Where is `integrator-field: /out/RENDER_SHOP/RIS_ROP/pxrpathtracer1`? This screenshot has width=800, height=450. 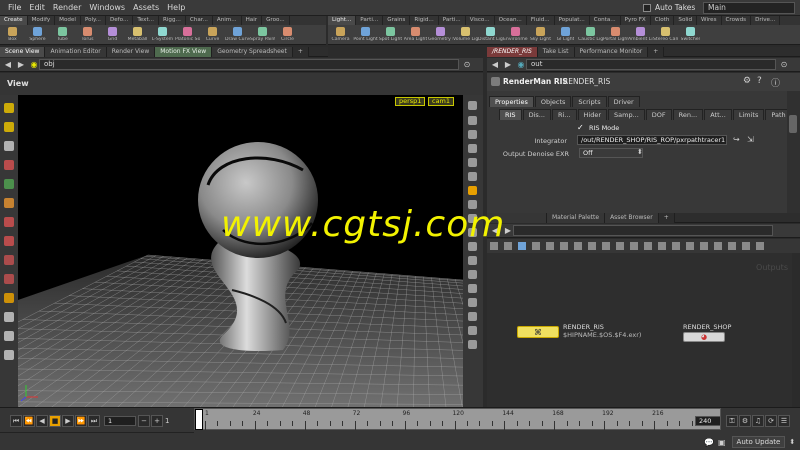
integrator-field: /out/RENDER_SHOP/RIS_ROP/pxrpathtracer1 is located at coordinates (652, 140).